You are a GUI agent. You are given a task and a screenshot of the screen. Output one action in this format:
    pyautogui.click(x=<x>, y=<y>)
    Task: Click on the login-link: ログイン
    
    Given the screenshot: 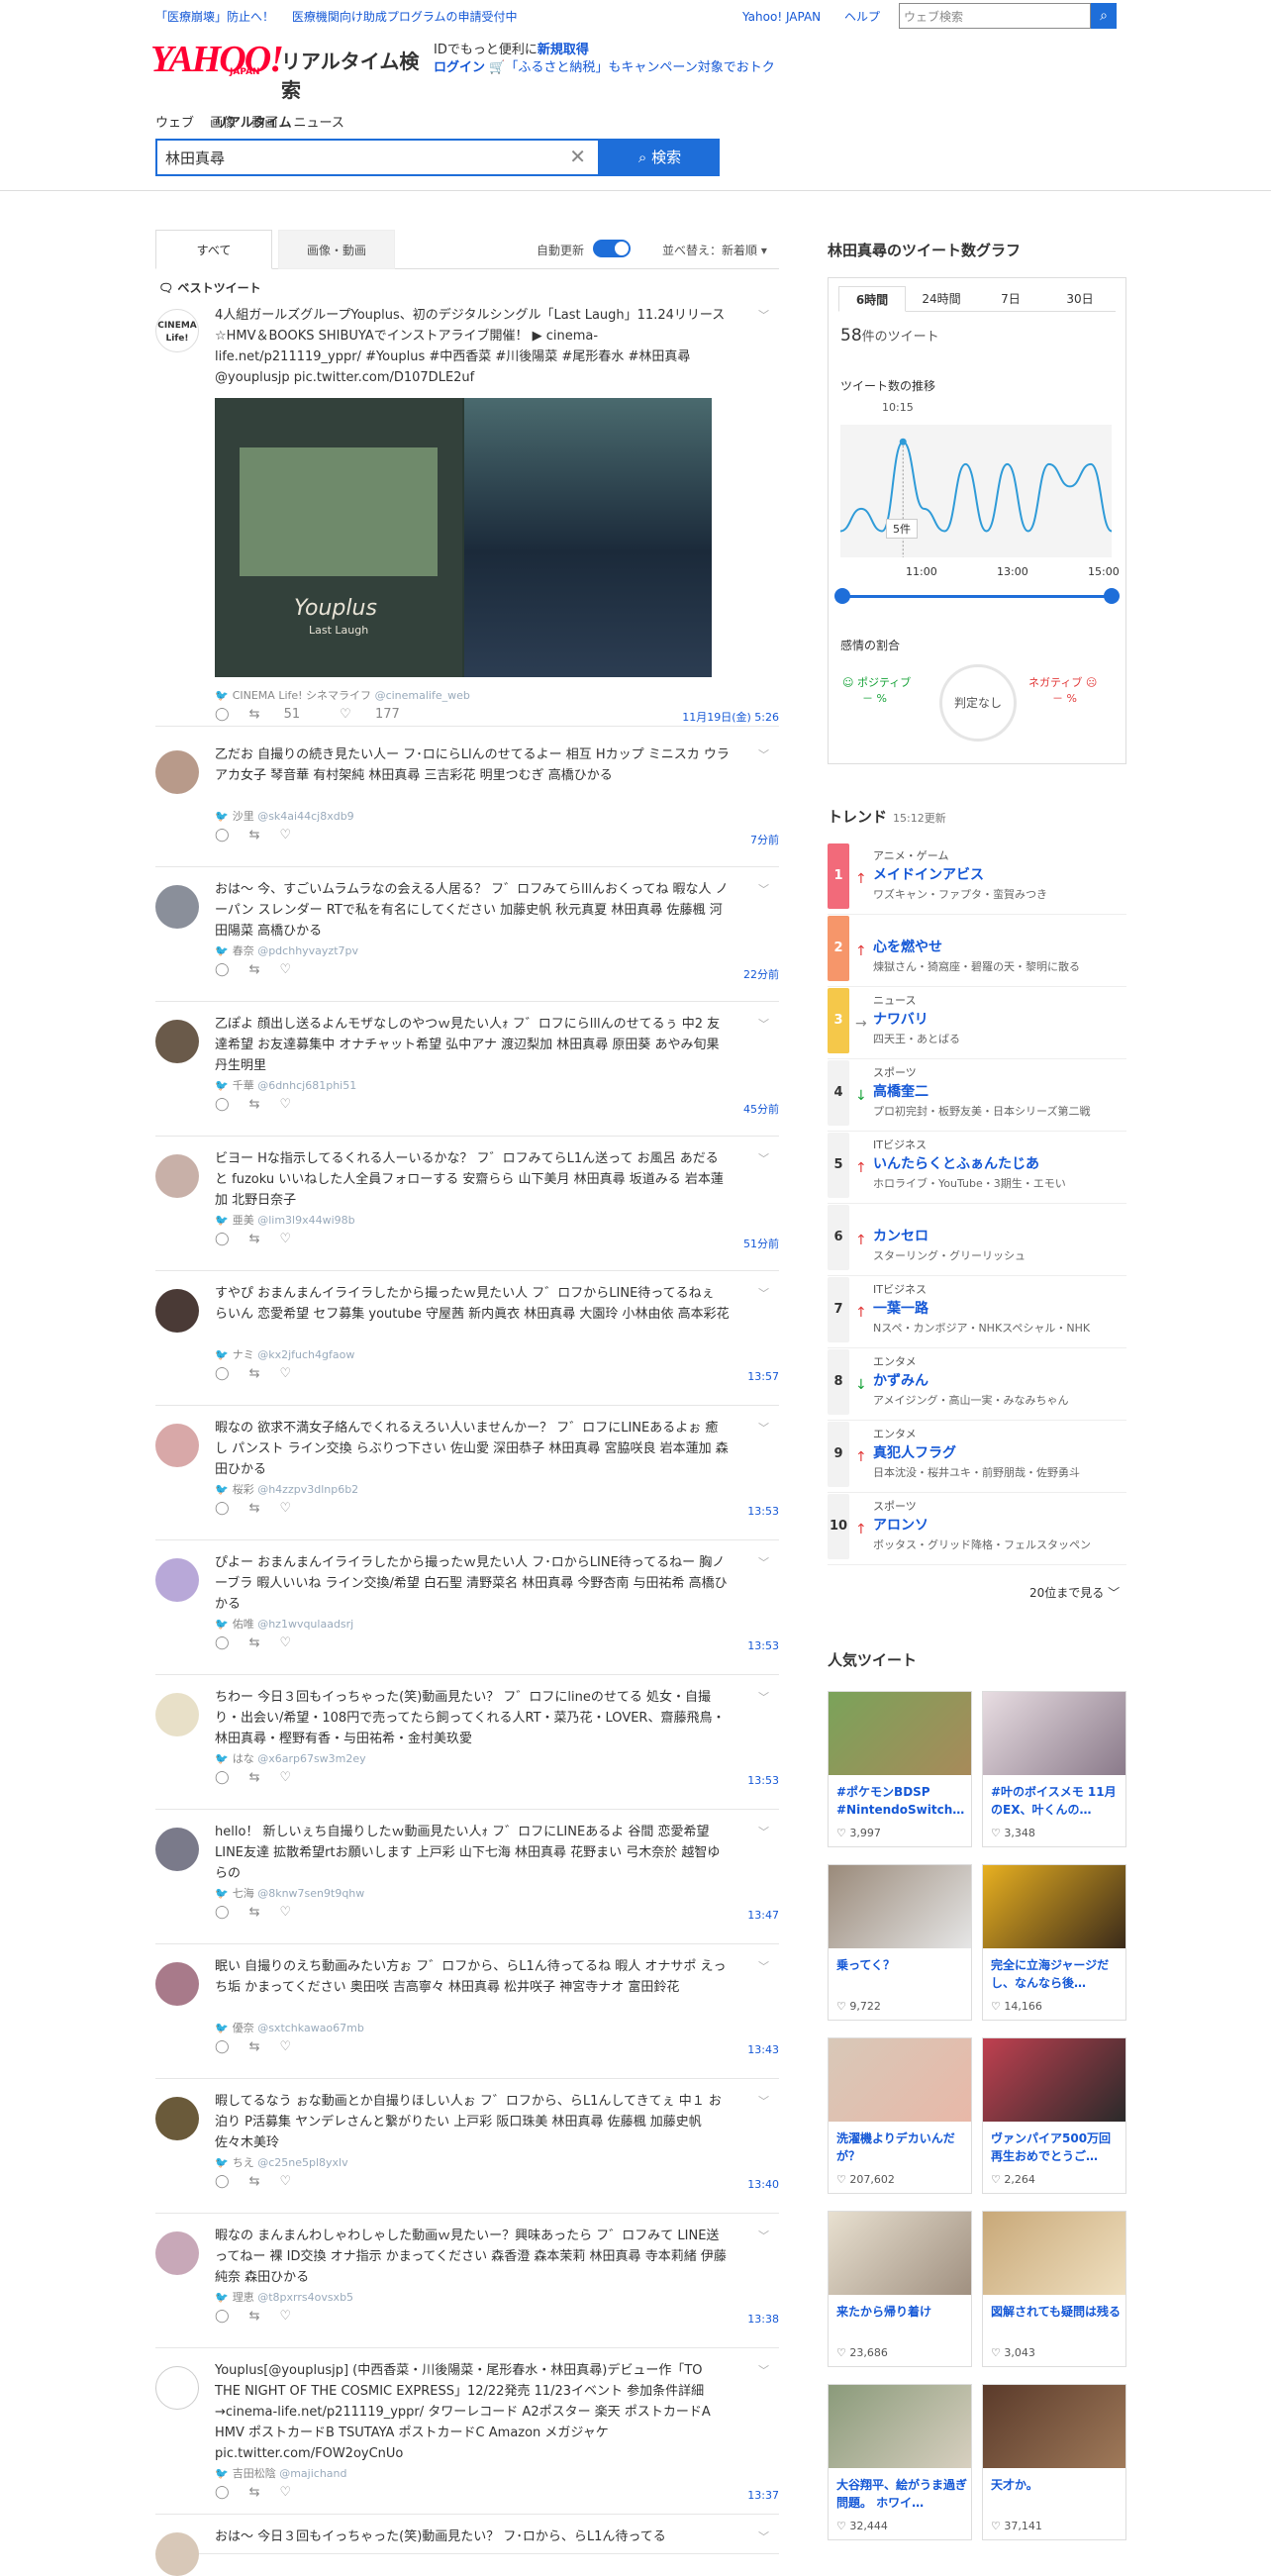 What is the action you would take?
    pyautogui.click(x=459, y=67)
    